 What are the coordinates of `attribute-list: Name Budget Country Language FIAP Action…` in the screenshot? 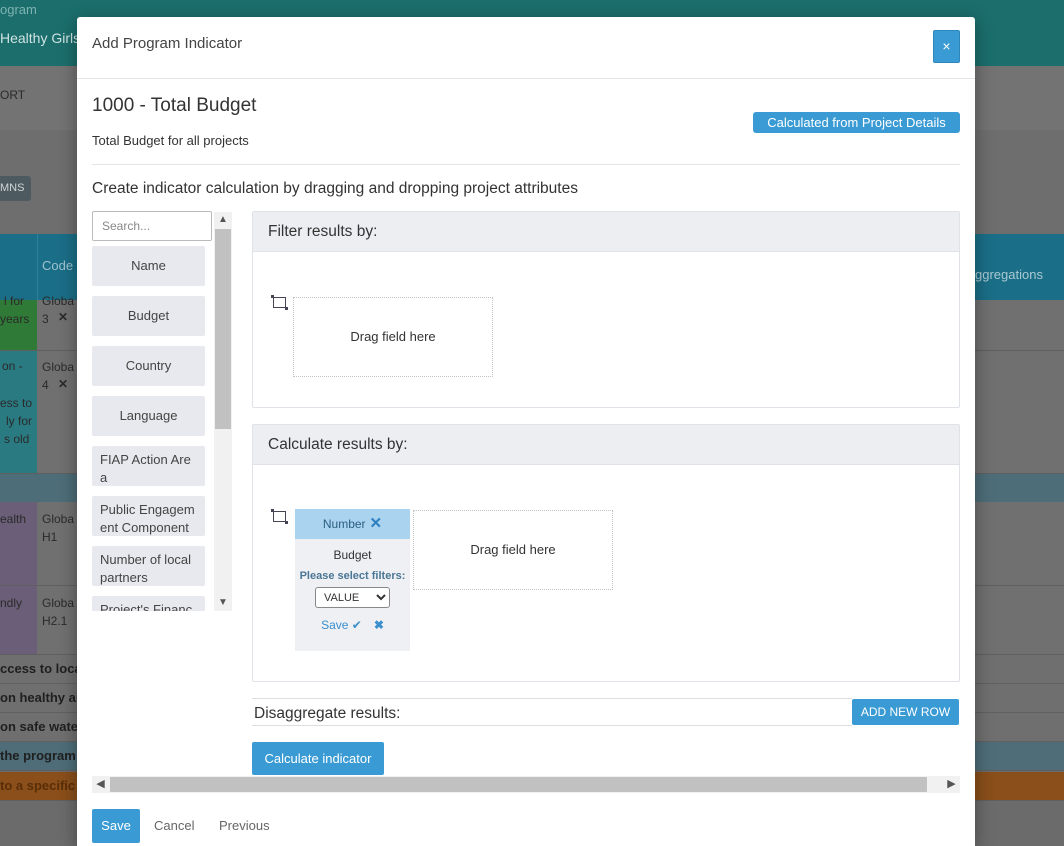 It's located at (148, 428).